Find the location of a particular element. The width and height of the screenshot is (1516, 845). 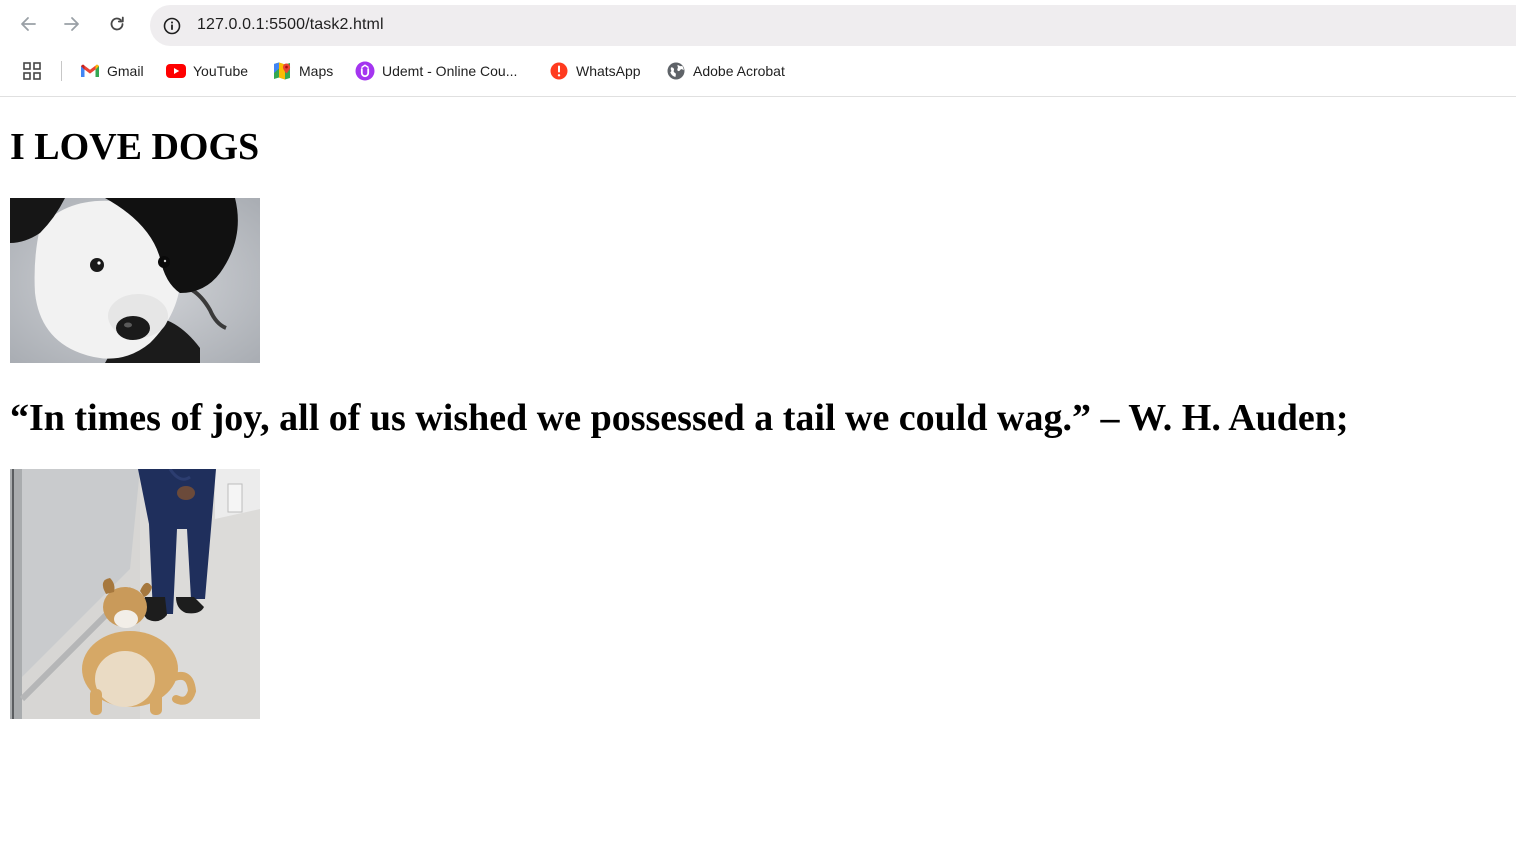

bookmark-maps: Maps is located at coordinates (302, 71).